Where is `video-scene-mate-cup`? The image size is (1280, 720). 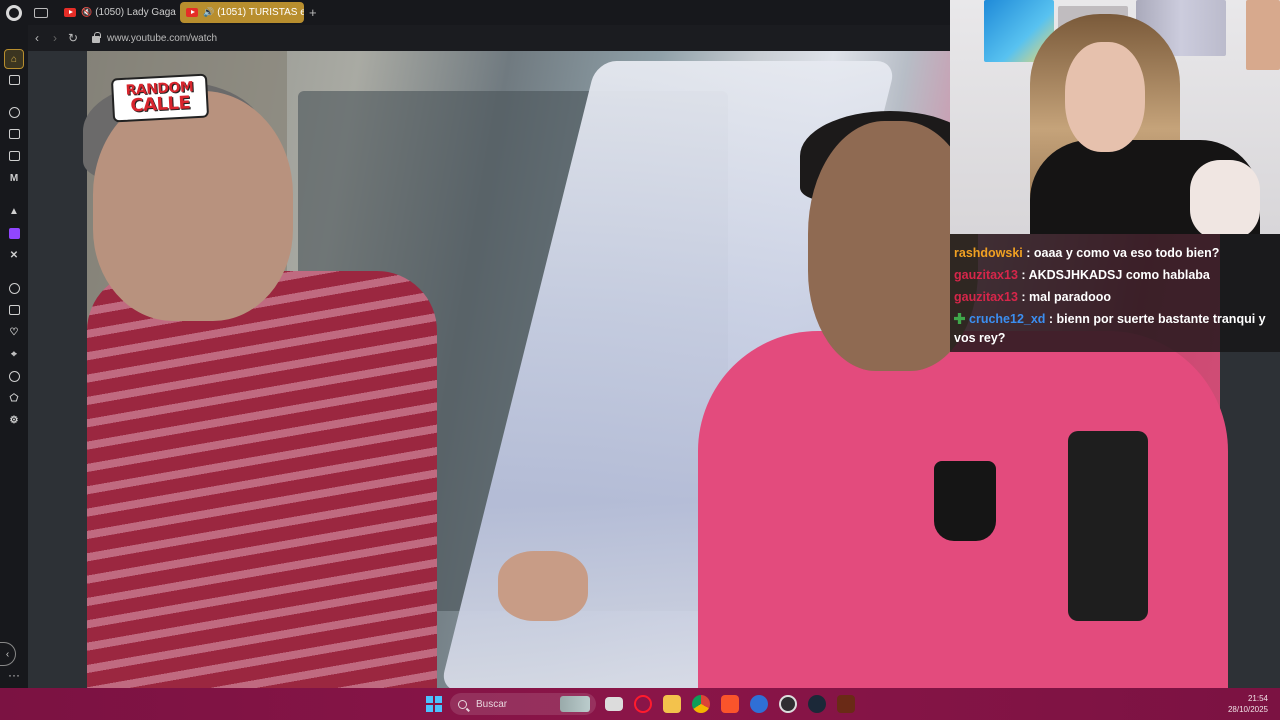
video-scene-mate-cup is located at coordinates (965, 501).